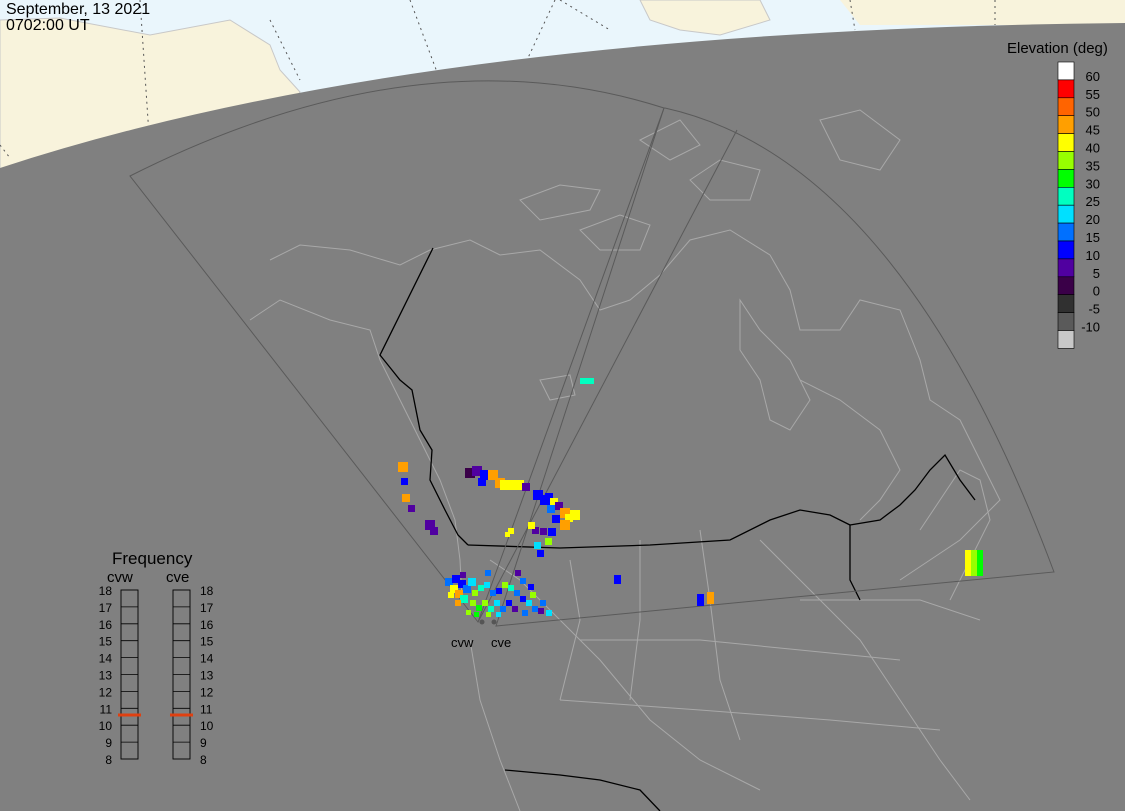 This screenshot has height=811, width=1125. What do you see at coordinates (1090, 327) in the screenshot?
I see `colorbar-tick-label: -10` at bounding box center [1090, 327].